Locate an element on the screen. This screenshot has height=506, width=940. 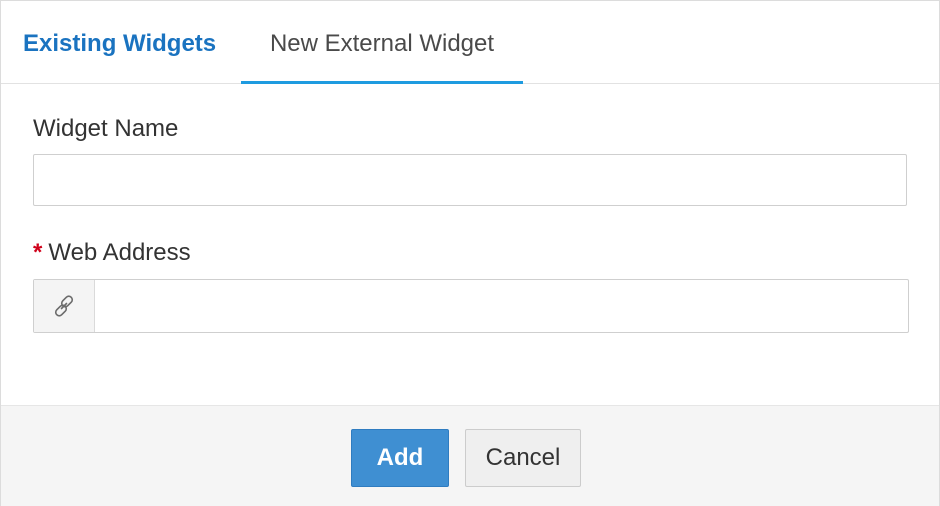
widget-name-label: Widget Name is located at coordinates (106, 128).